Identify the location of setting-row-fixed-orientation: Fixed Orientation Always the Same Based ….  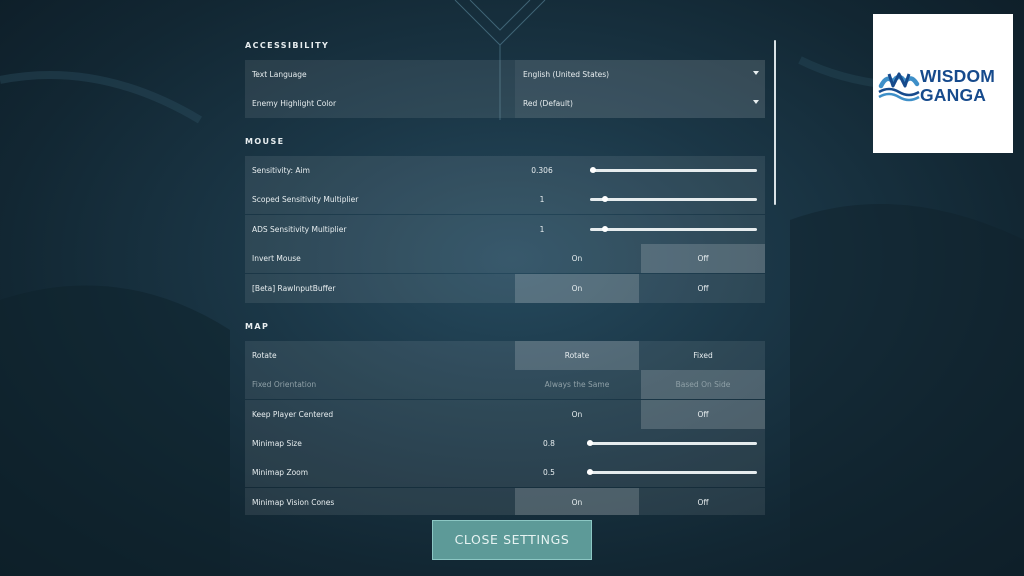
(505, 384).